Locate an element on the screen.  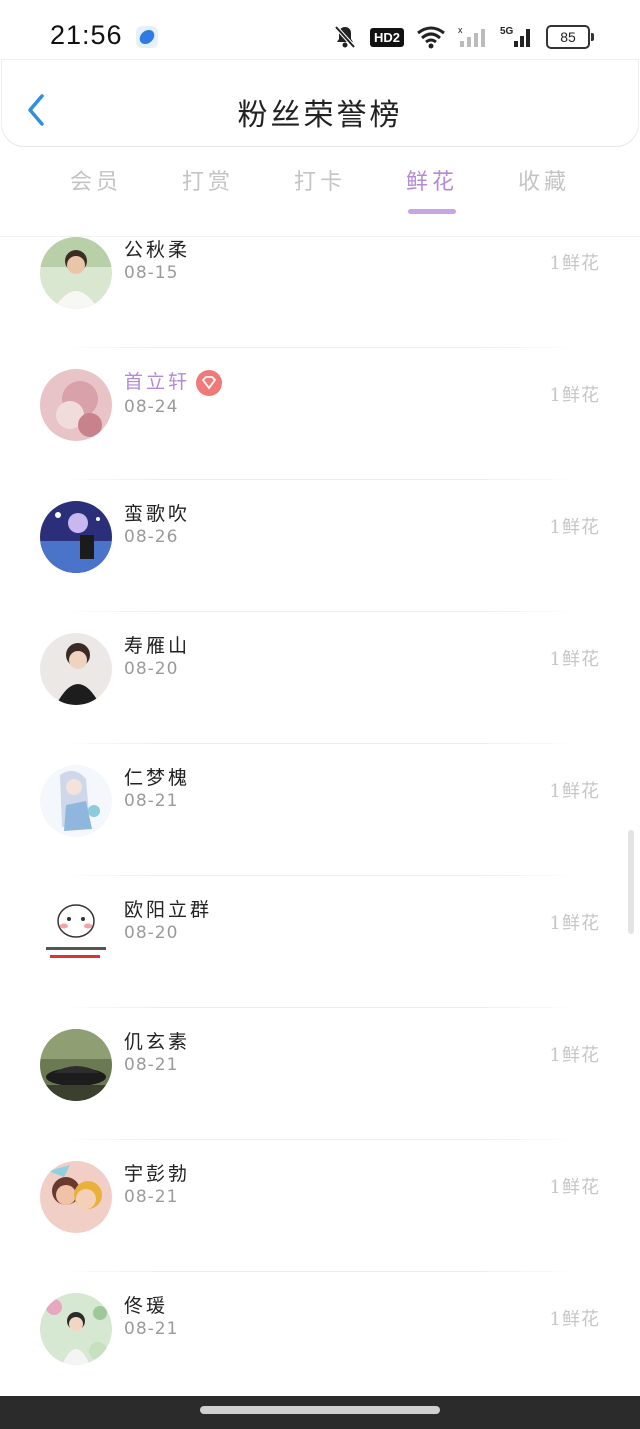
mute-bell-icon is located at coordinates (345, 37).